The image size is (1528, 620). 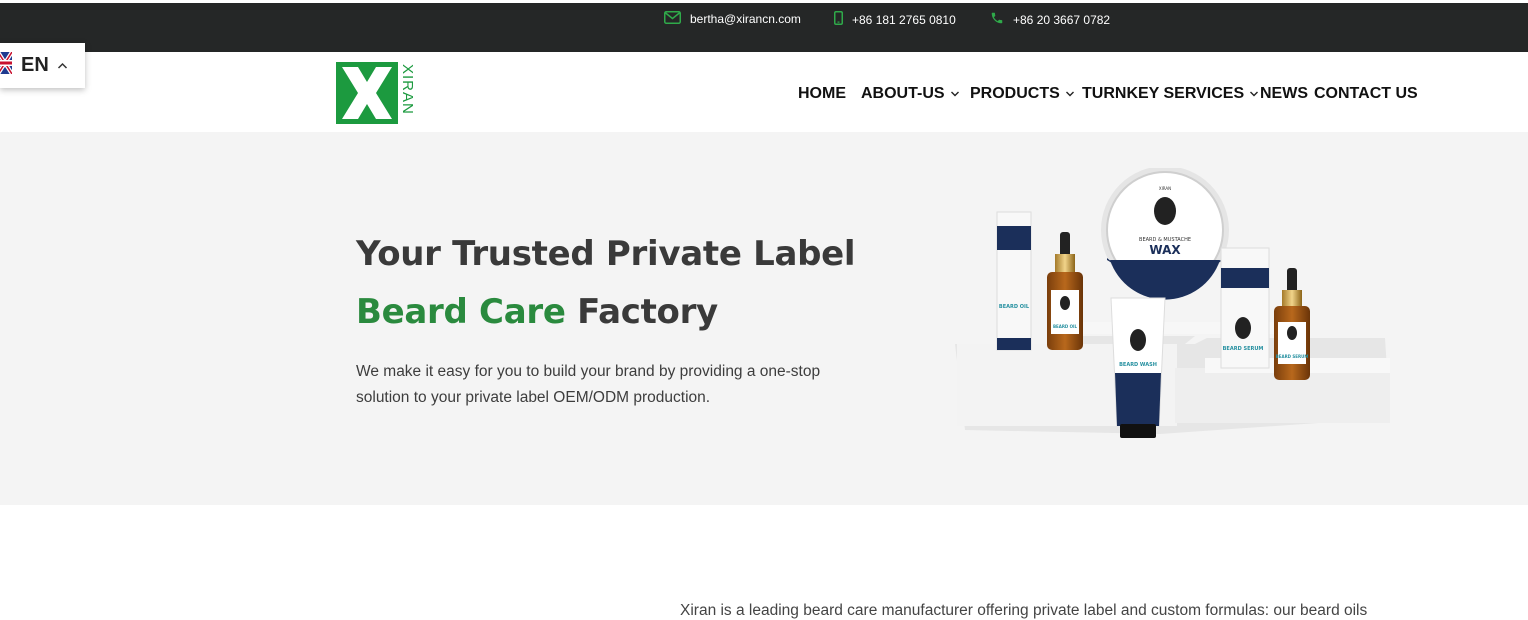 I want to click on nav-contact-label: CONTACT US, so click(x=1366, y=93).